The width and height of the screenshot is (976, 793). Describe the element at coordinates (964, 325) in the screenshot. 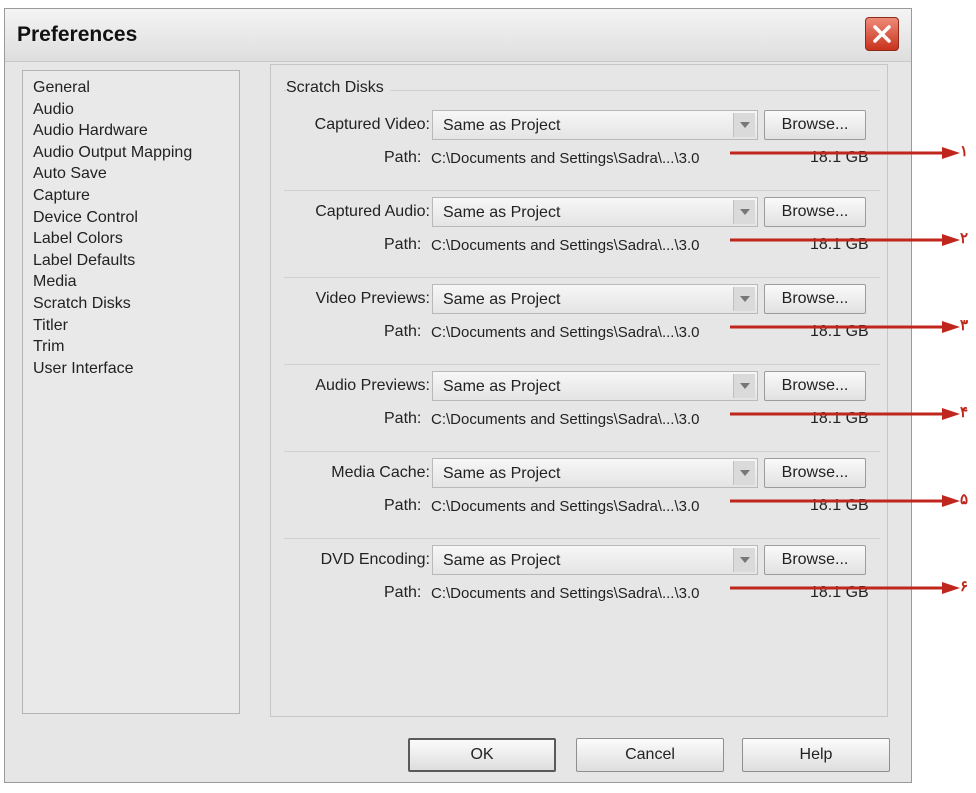

I see `annotation-number: ٣` at that location.